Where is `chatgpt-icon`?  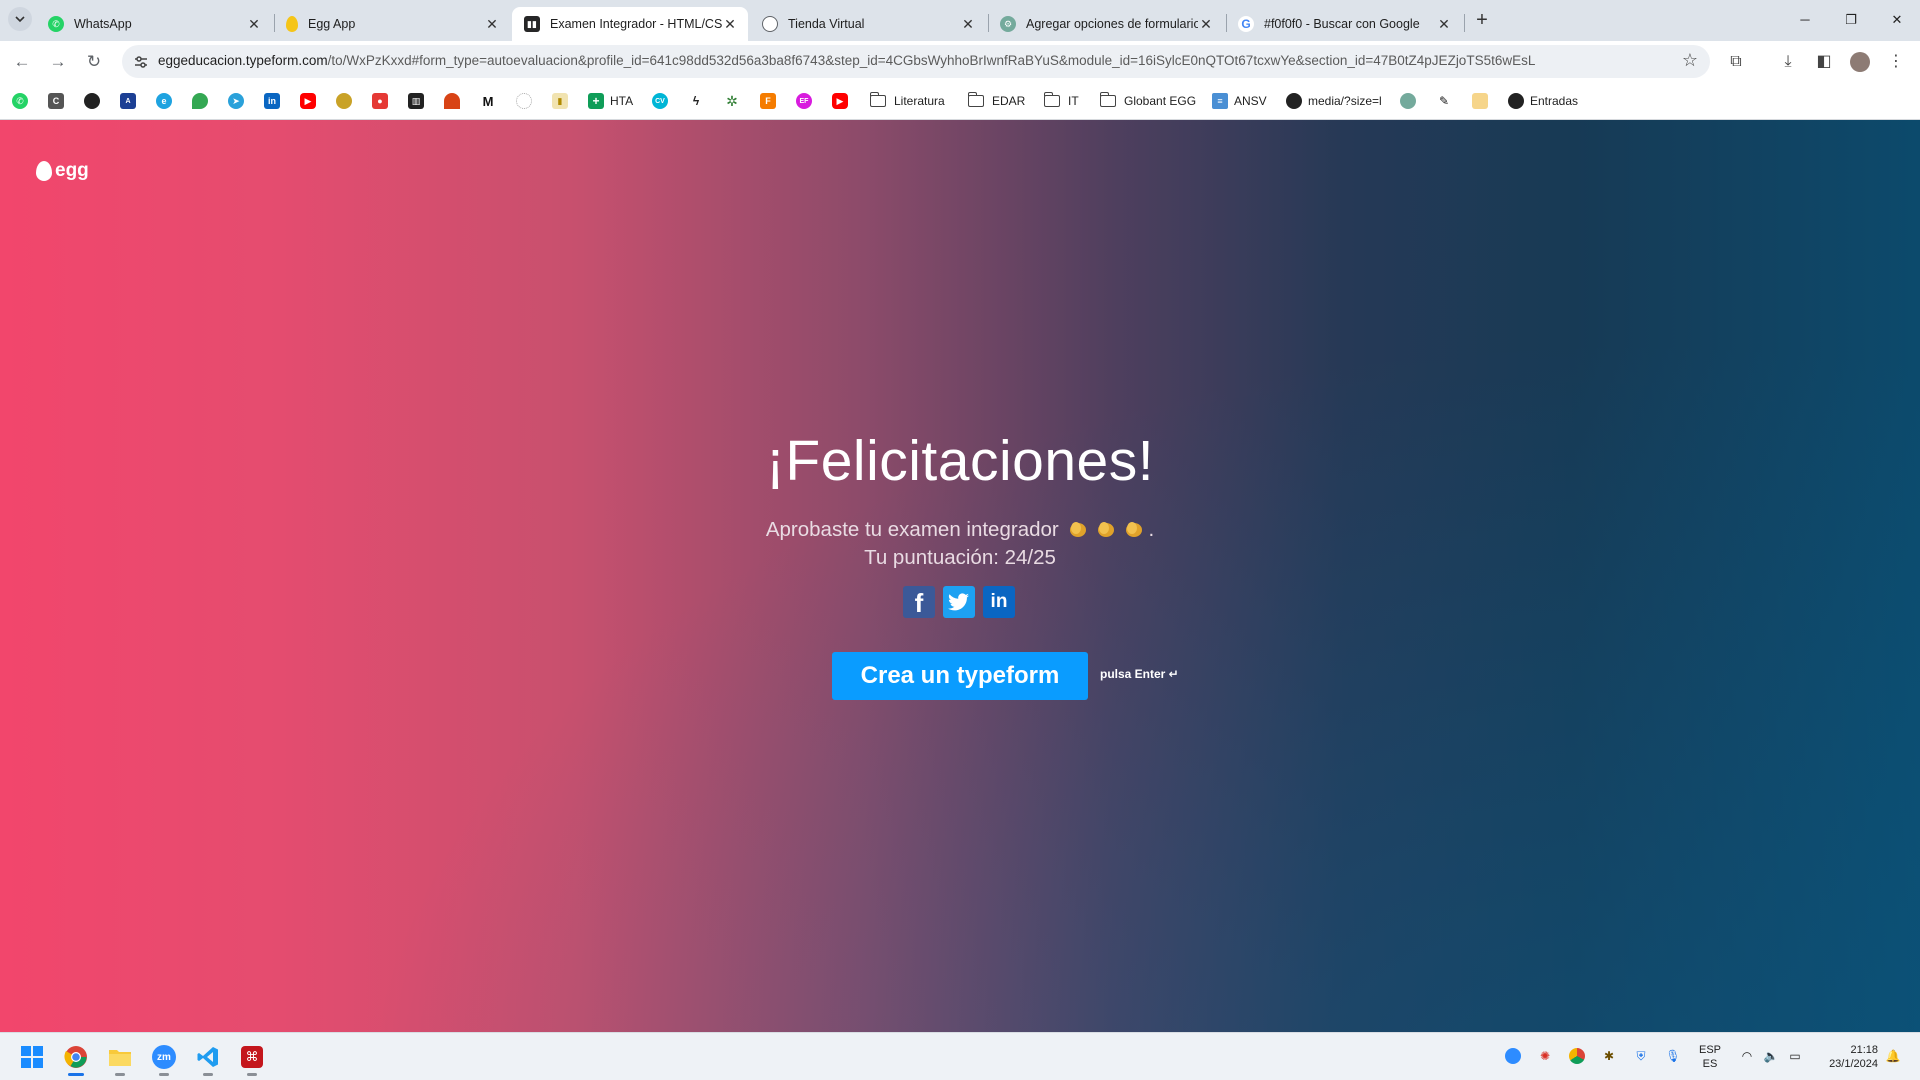 chatgpt-icon is located at coordinates (1408, 101).